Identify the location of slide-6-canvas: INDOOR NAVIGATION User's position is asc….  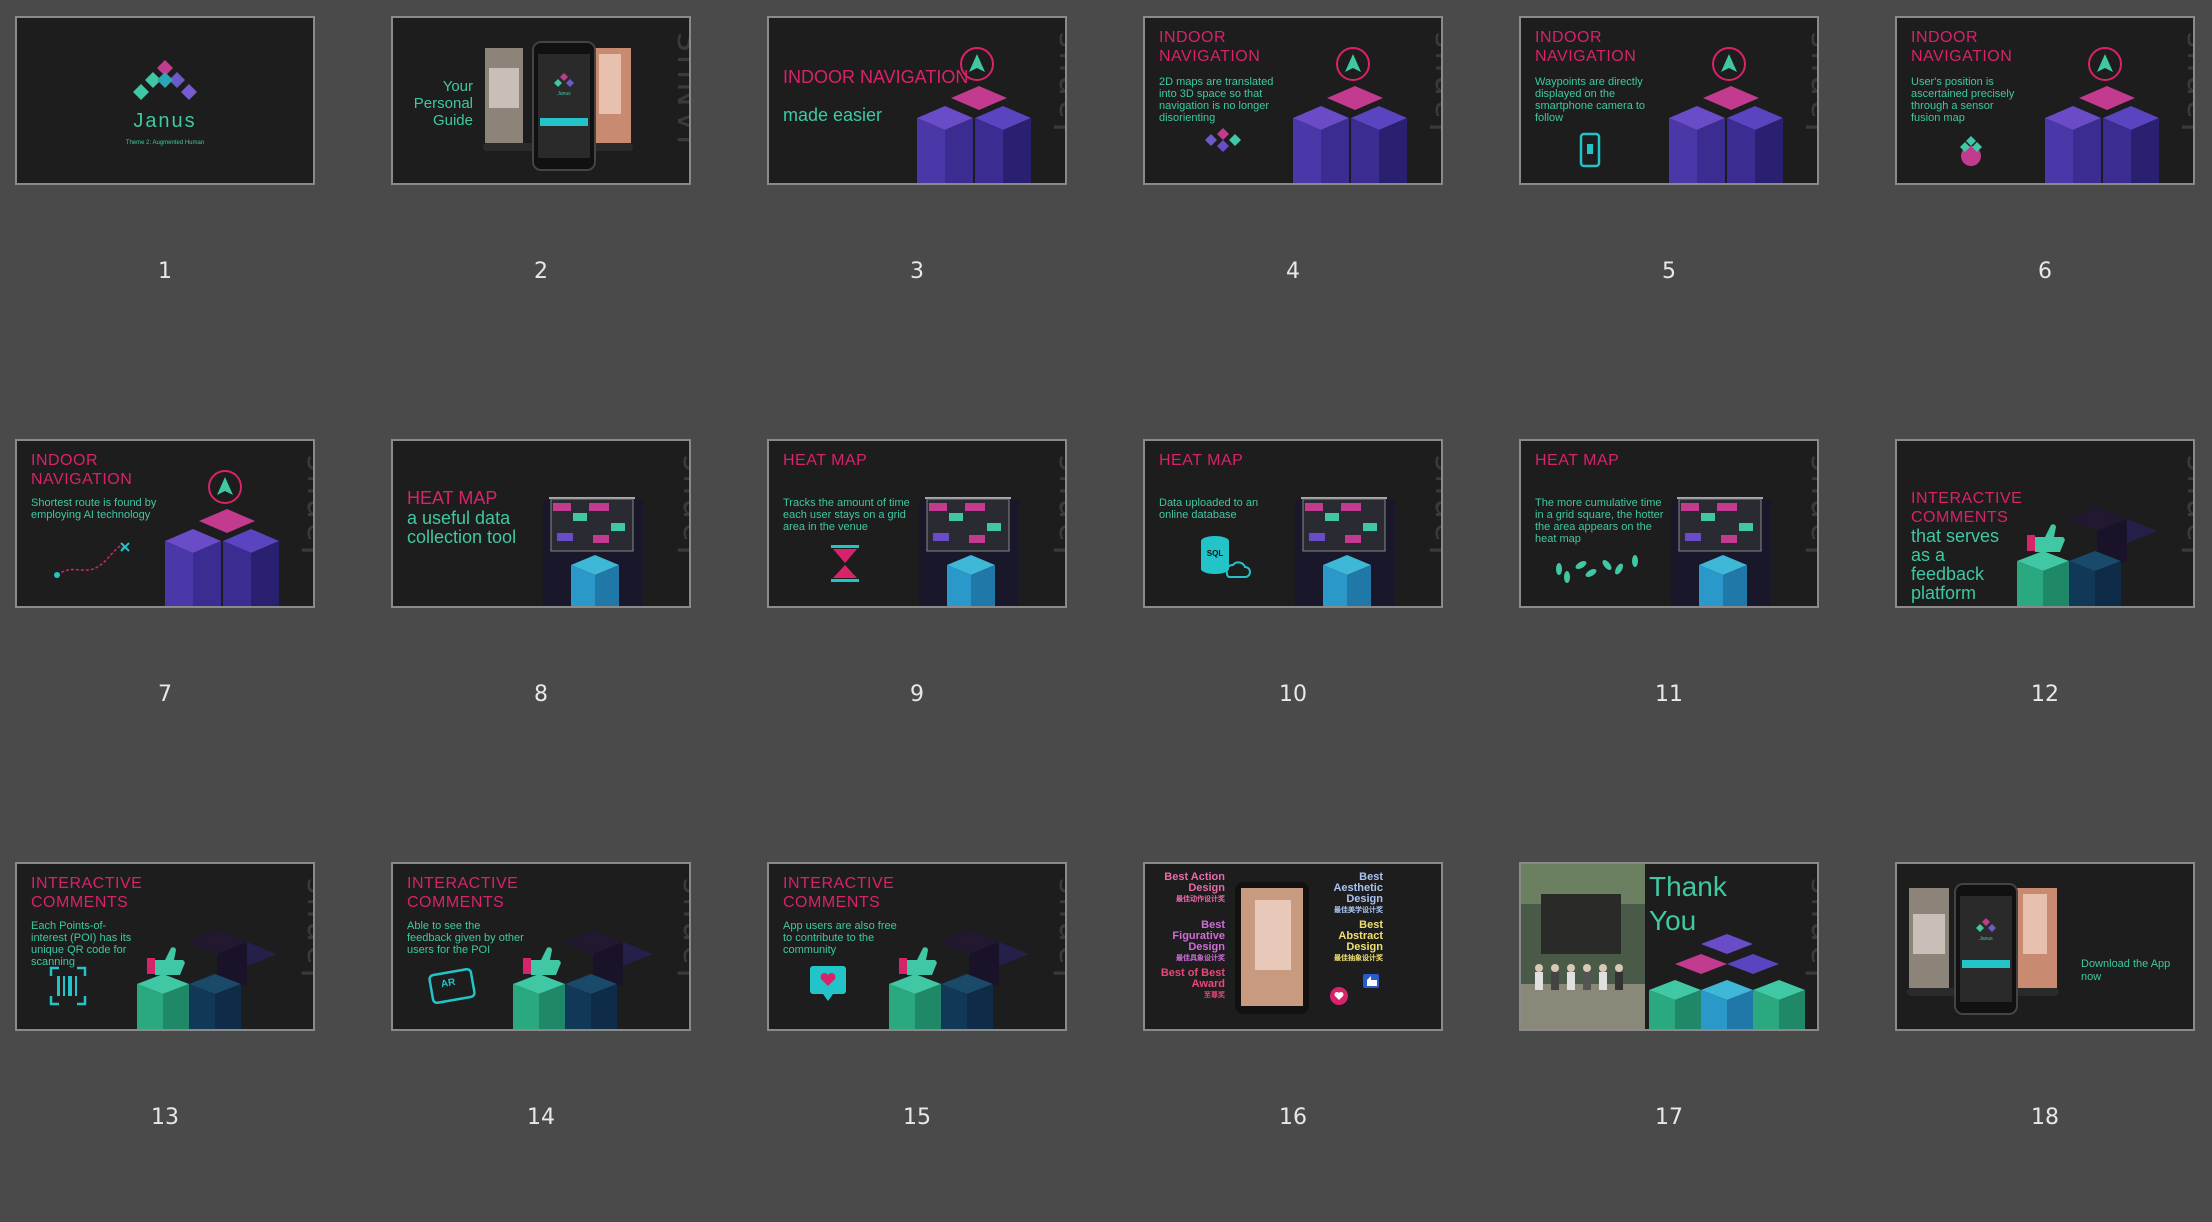
(2045, 100).